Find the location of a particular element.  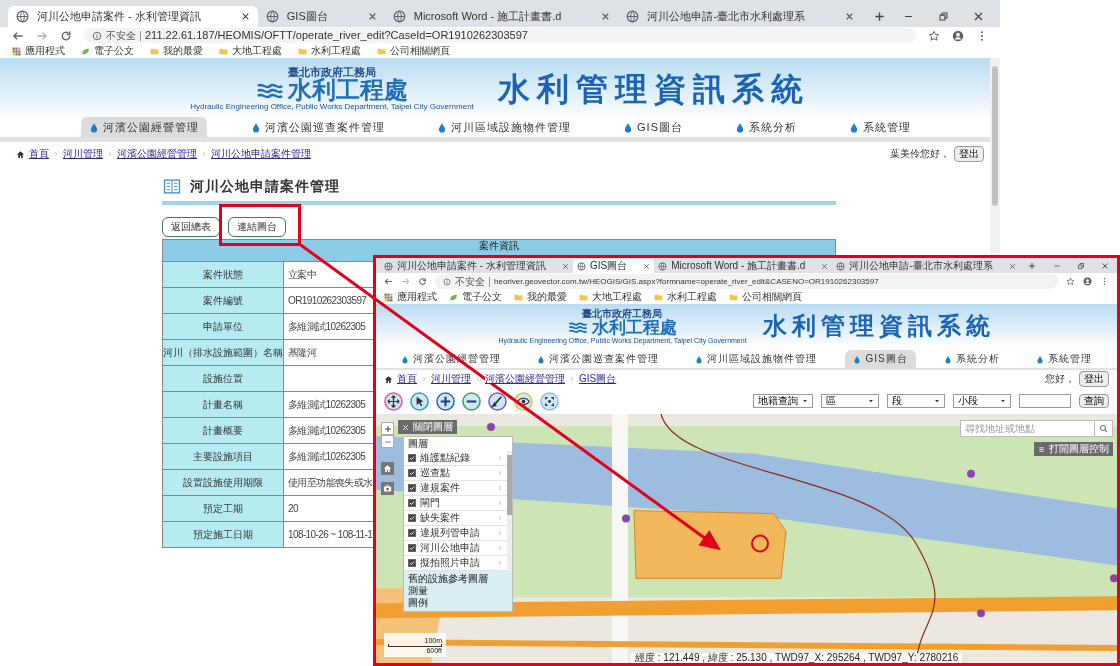

pointer-icon is located at coordinates (419, 401).